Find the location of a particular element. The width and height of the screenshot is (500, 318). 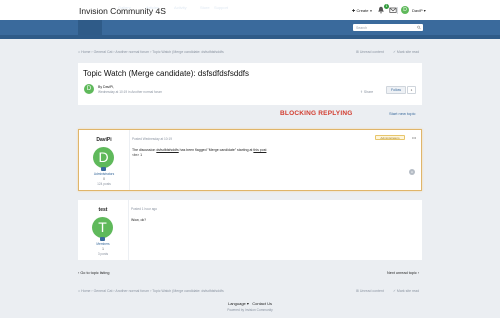

post-content: Wow, ok? is located at coordinates (139, 220).